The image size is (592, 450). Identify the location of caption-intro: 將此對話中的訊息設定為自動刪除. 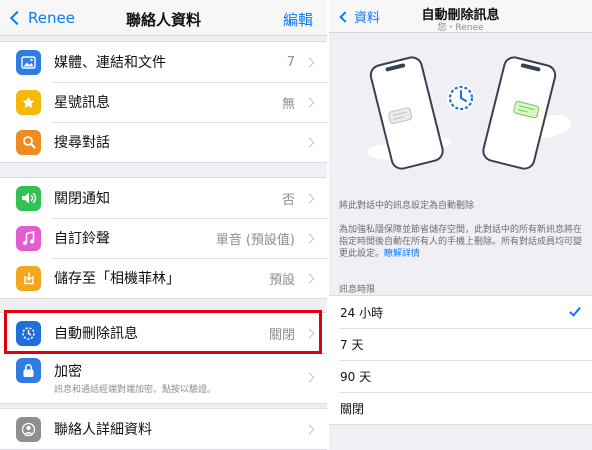
(407, 206).